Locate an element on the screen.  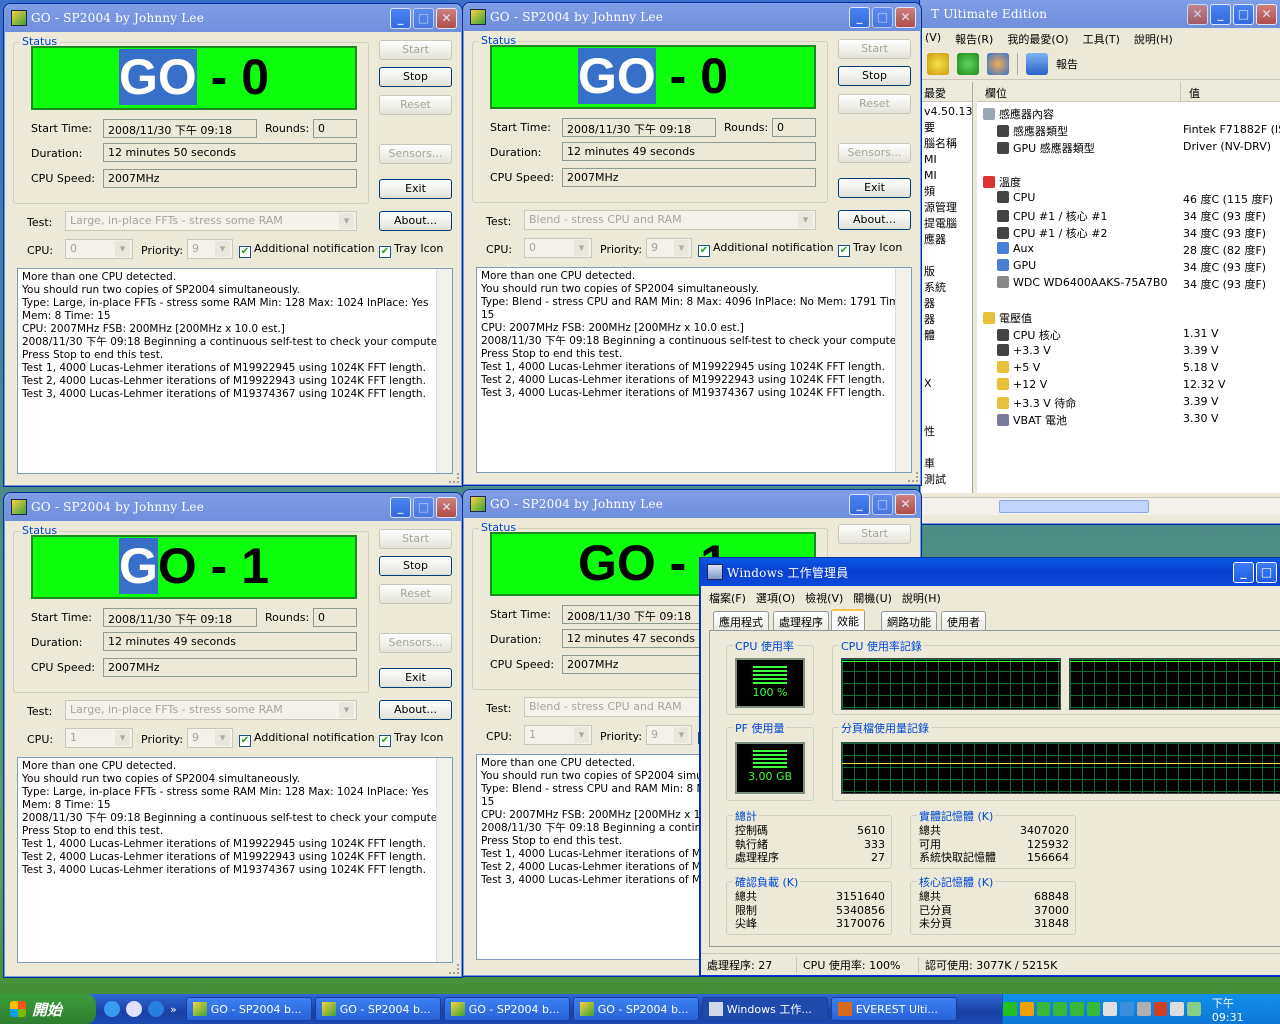
clock: 下午 09:31 is located at coordinates (1240, 1009).